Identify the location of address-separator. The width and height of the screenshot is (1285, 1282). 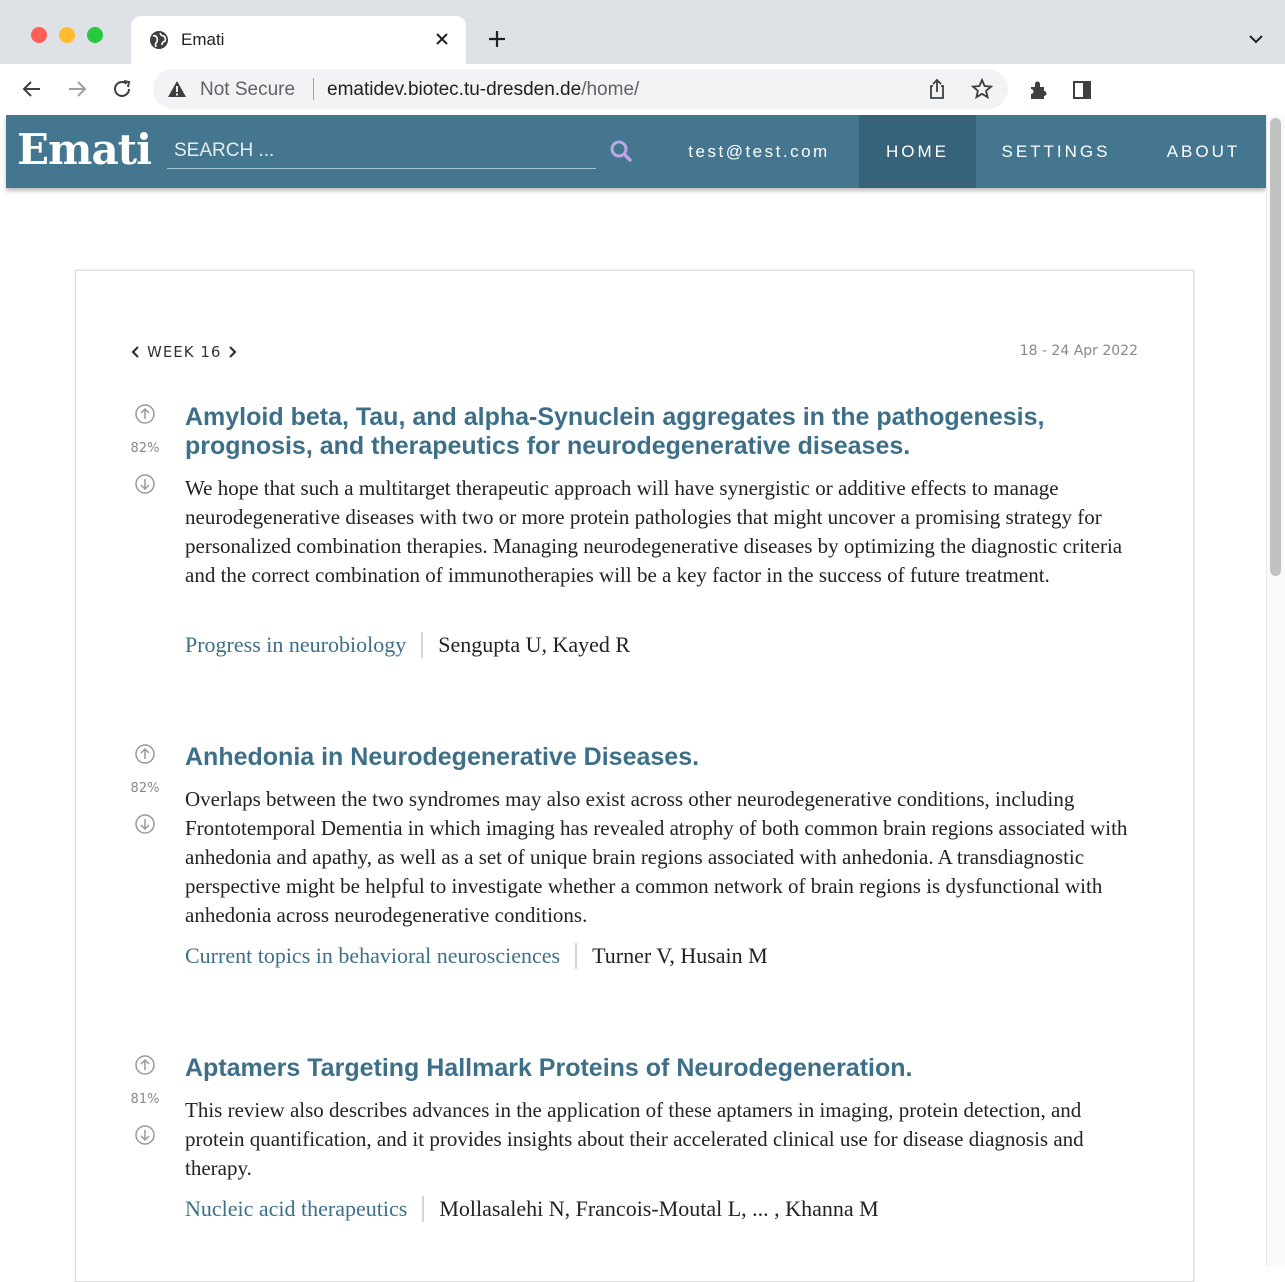
(313, 89).